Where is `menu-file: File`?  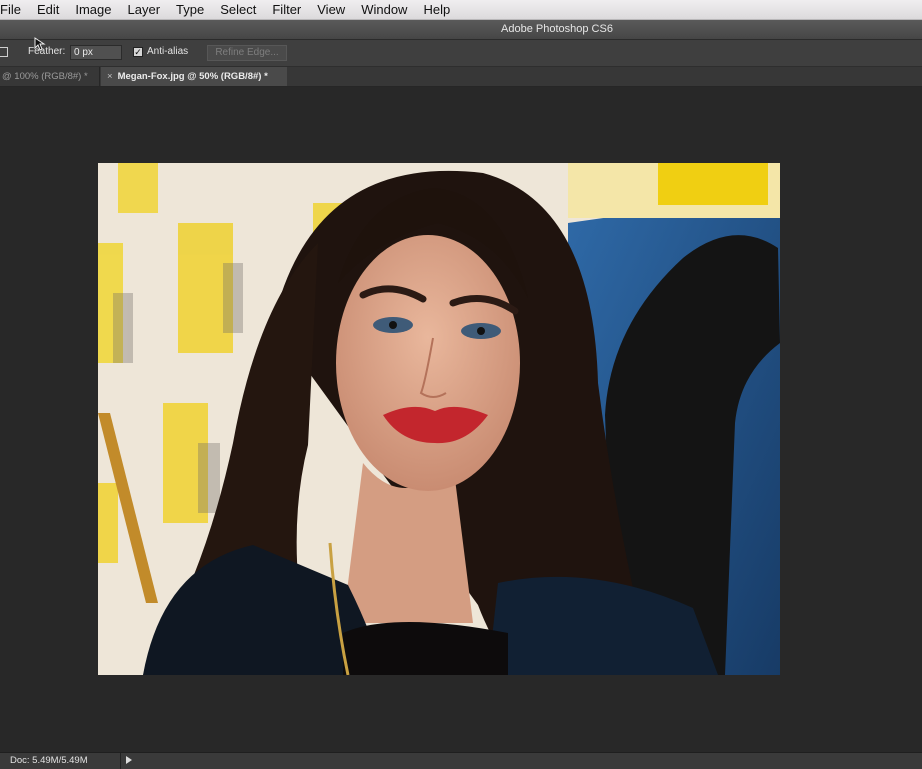
menu-file: File is located at coordinates (14, 9).